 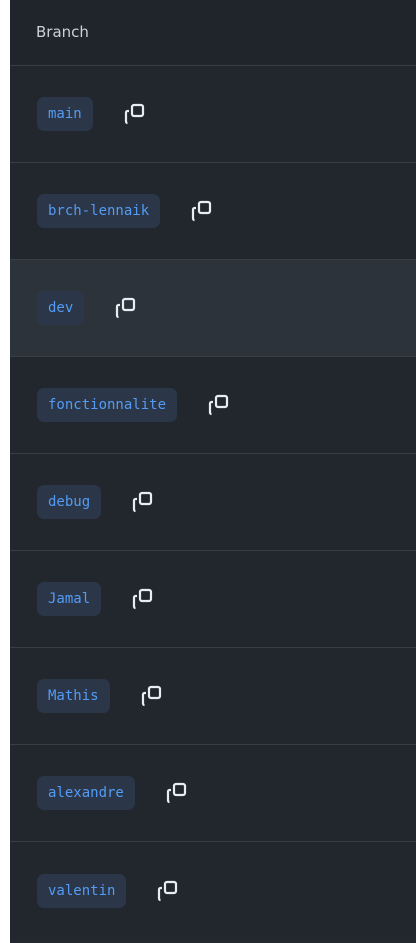 What do you see at coordinates (107, 405) in the screenshot?
I see `branch-name-chip: fonctionnalite` at bounding box center [107, 405].